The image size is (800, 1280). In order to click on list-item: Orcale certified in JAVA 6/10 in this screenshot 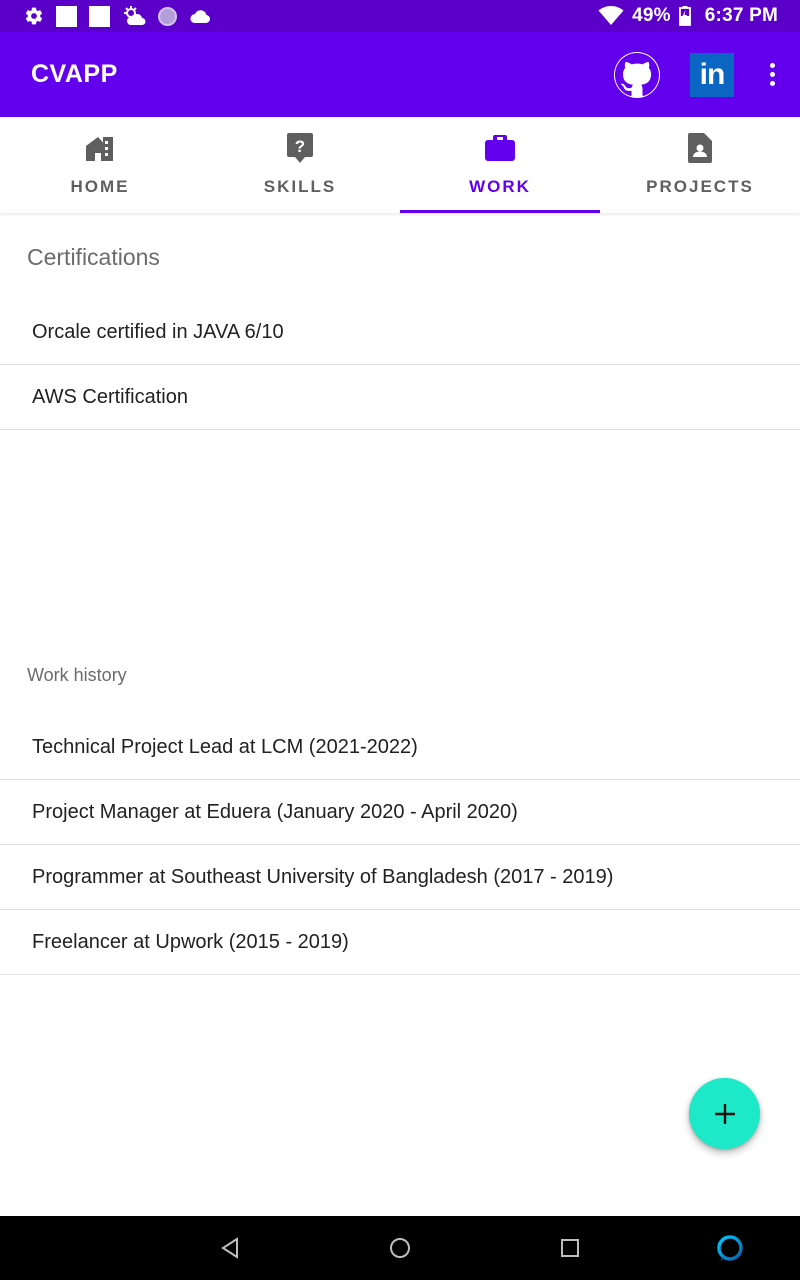, I will do `click(400, 332)`.